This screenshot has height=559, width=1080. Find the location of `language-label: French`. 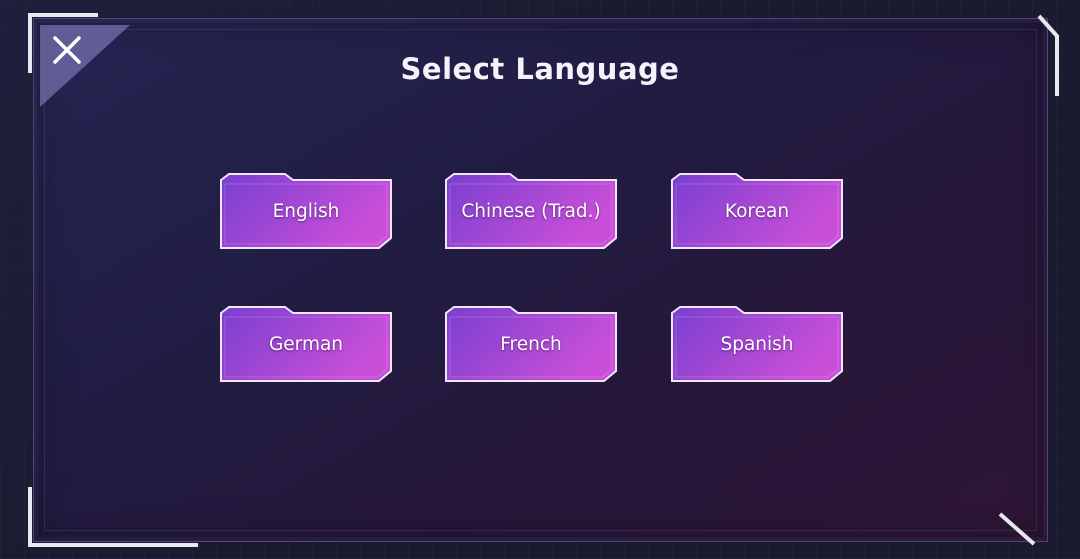

language-label: French is located at coordinates (531, 344).